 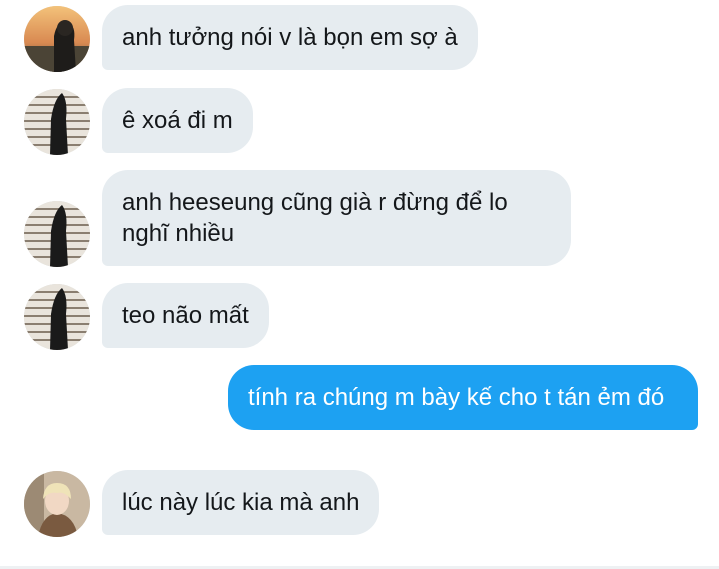 What do you see at coordinates (290, 37) in the screenshot?
I see `message-bubble: anh tưởng nói v là bọn em sợ à` at bounding box center [290, 37].